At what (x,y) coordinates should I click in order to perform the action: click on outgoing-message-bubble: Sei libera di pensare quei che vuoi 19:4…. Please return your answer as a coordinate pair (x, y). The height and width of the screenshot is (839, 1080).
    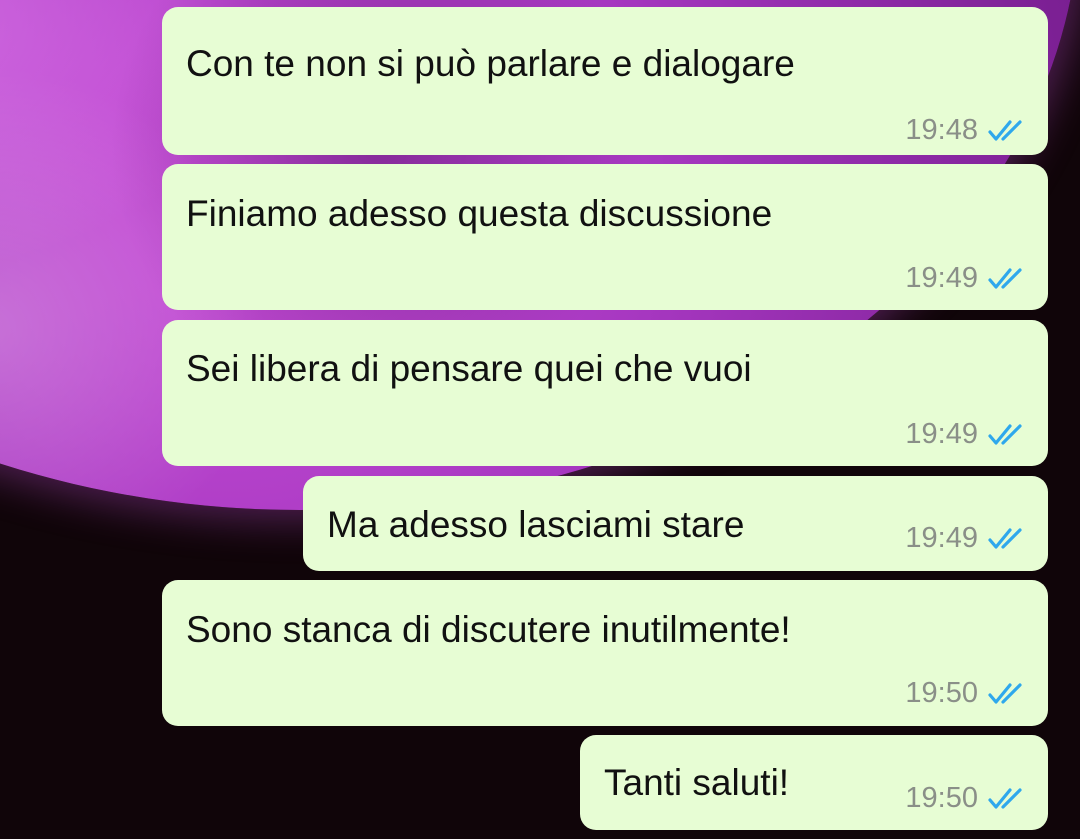
    Looking at the image, I should click on (605, 393).